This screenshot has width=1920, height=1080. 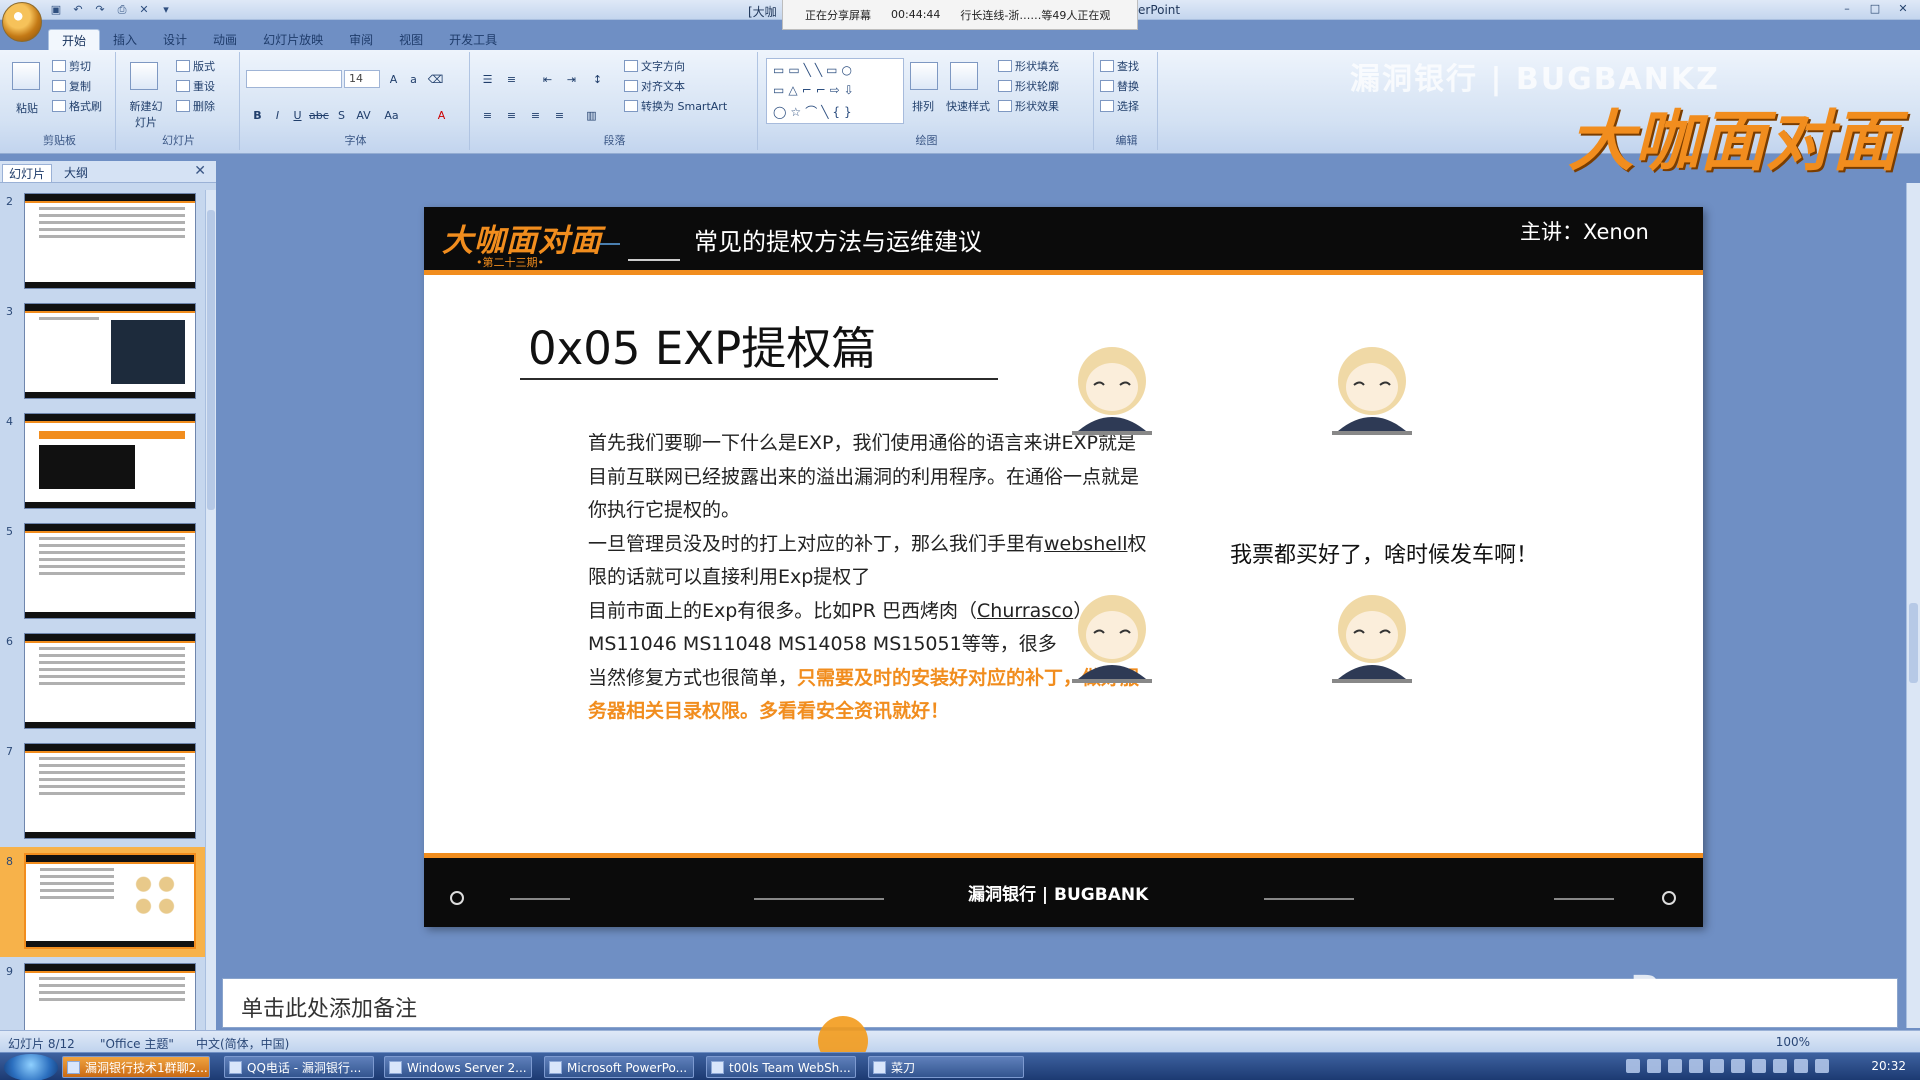 What do you see at coordinates (1913, 605) in the screenshot?
I see `editor-scrollbar` at bounding box center [1913, 605].